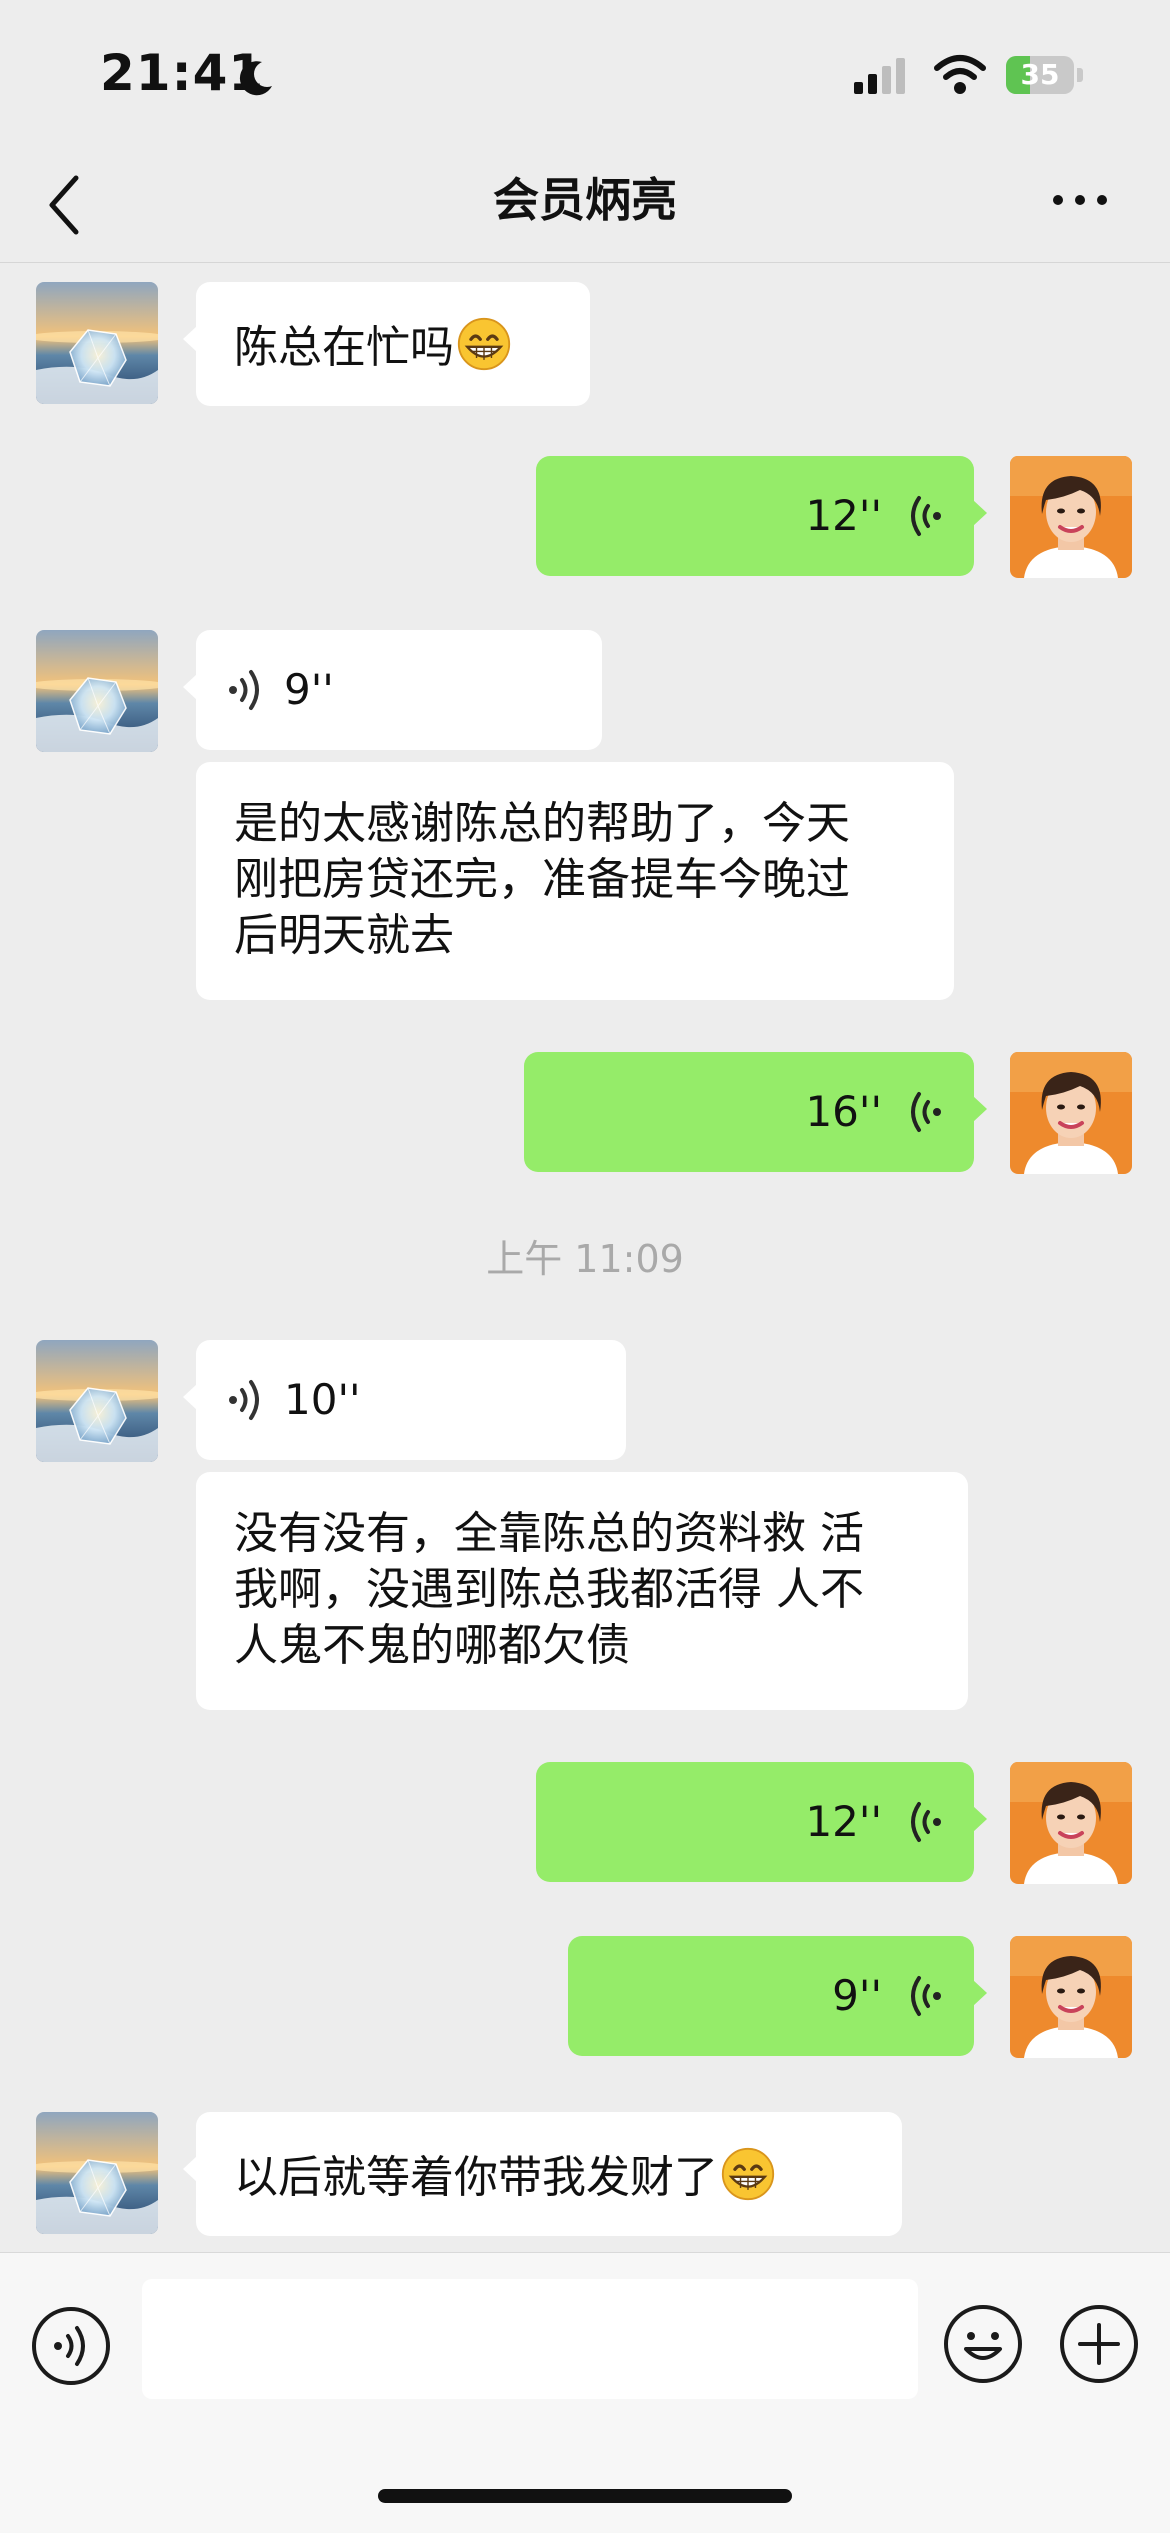 This screenshot has height=2533, width=1170. I want to click on incoming-text-bubble: 以后就等着你带我发财了, so click(542, 2174).